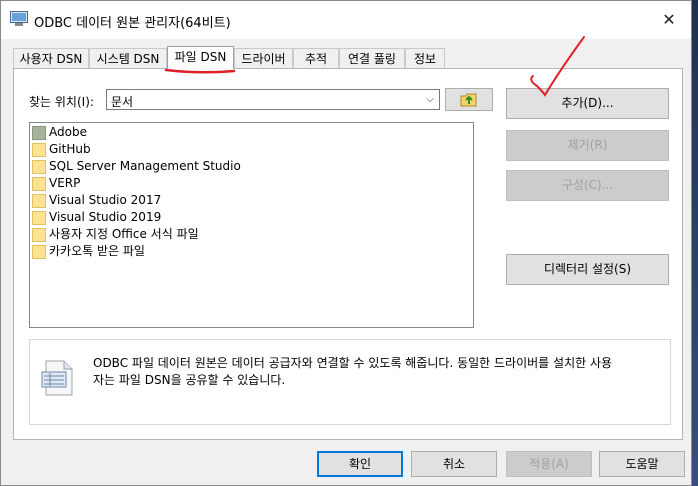 Image resolution: width=698 pixels, height=486 pixels. Describe the element at coordinates (263, 58) in the screenshot. I see `tab-drivers: 드라이버` at that location.